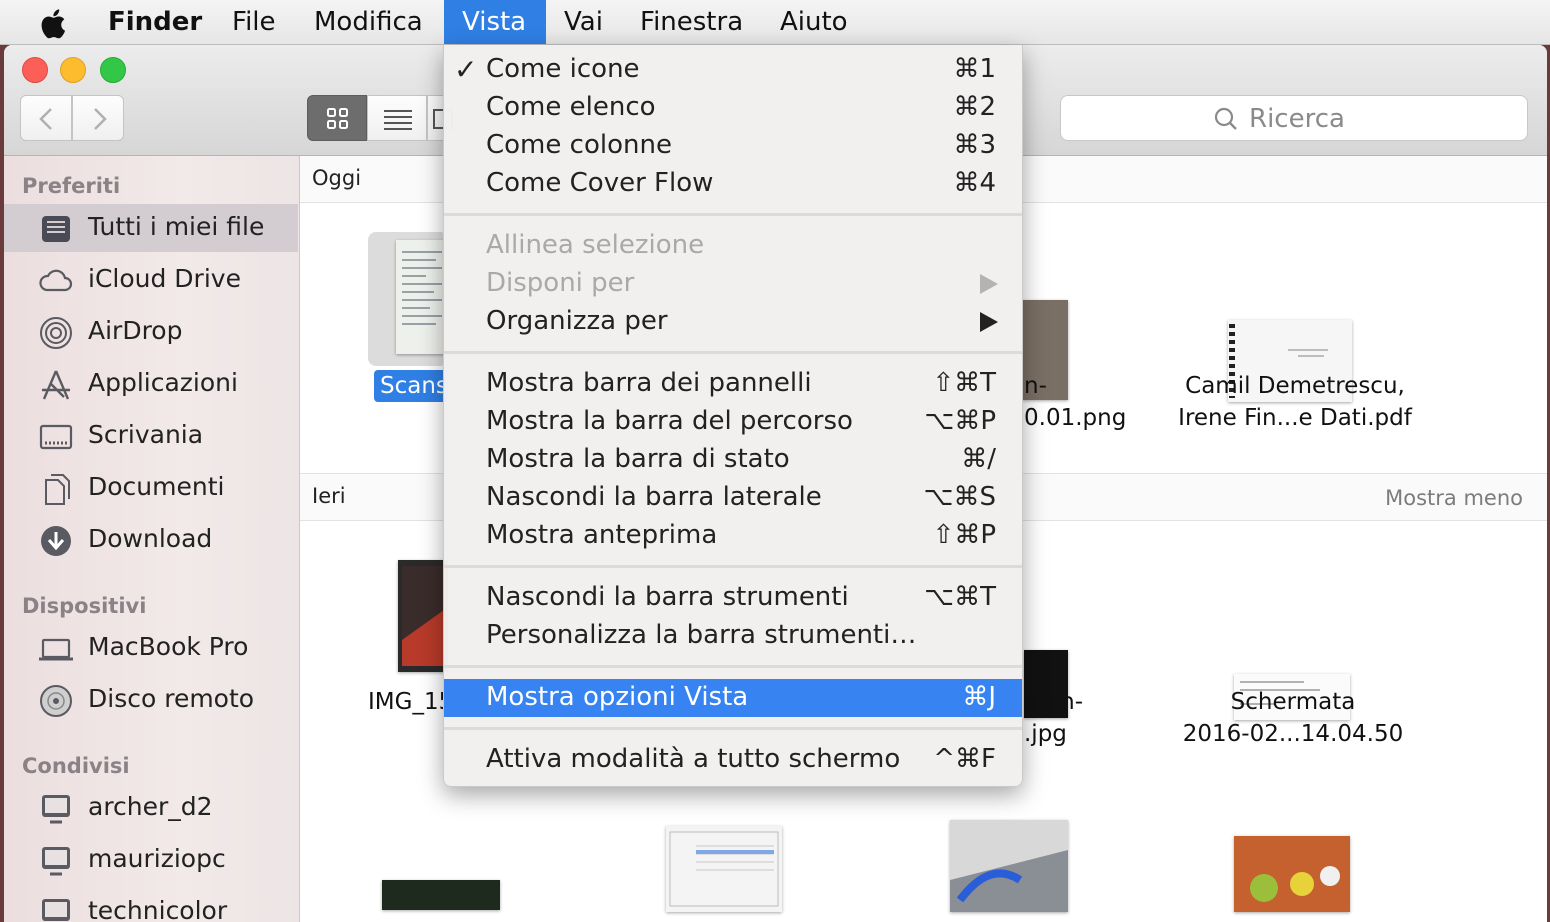 This screenshot has width=1550, height=922. Describe the element at coordinates (368, 22) in the screenshot. I see `menu-modifica: Modifica` at that location.